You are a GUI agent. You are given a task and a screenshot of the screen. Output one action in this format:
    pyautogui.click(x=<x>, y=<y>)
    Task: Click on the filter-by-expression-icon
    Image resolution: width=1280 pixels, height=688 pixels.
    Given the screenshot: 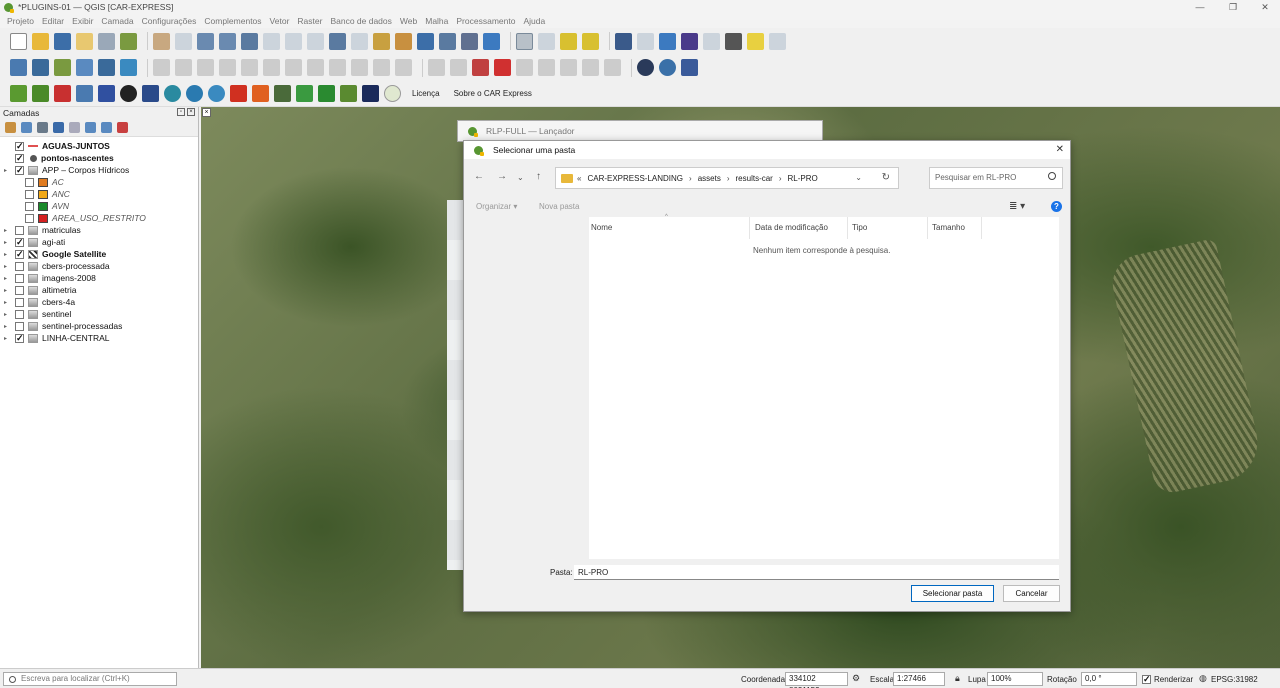 What is the action you would take?
    pyautogui.click(x=74, y=127)
    